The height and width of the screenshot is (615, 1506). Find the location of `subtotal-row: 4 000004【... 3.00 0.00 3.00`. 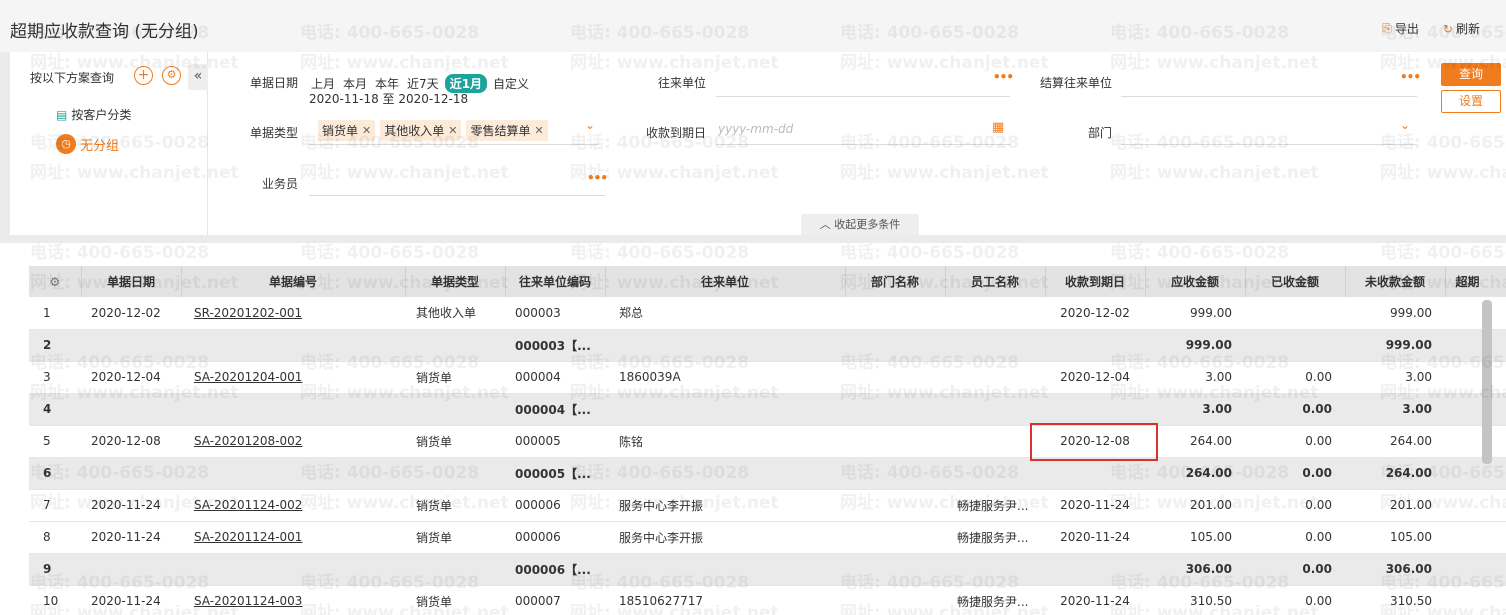

subtotal-row: 4 000004【... 3.00 0.00 3.00 is located at coordinates (767, 409).